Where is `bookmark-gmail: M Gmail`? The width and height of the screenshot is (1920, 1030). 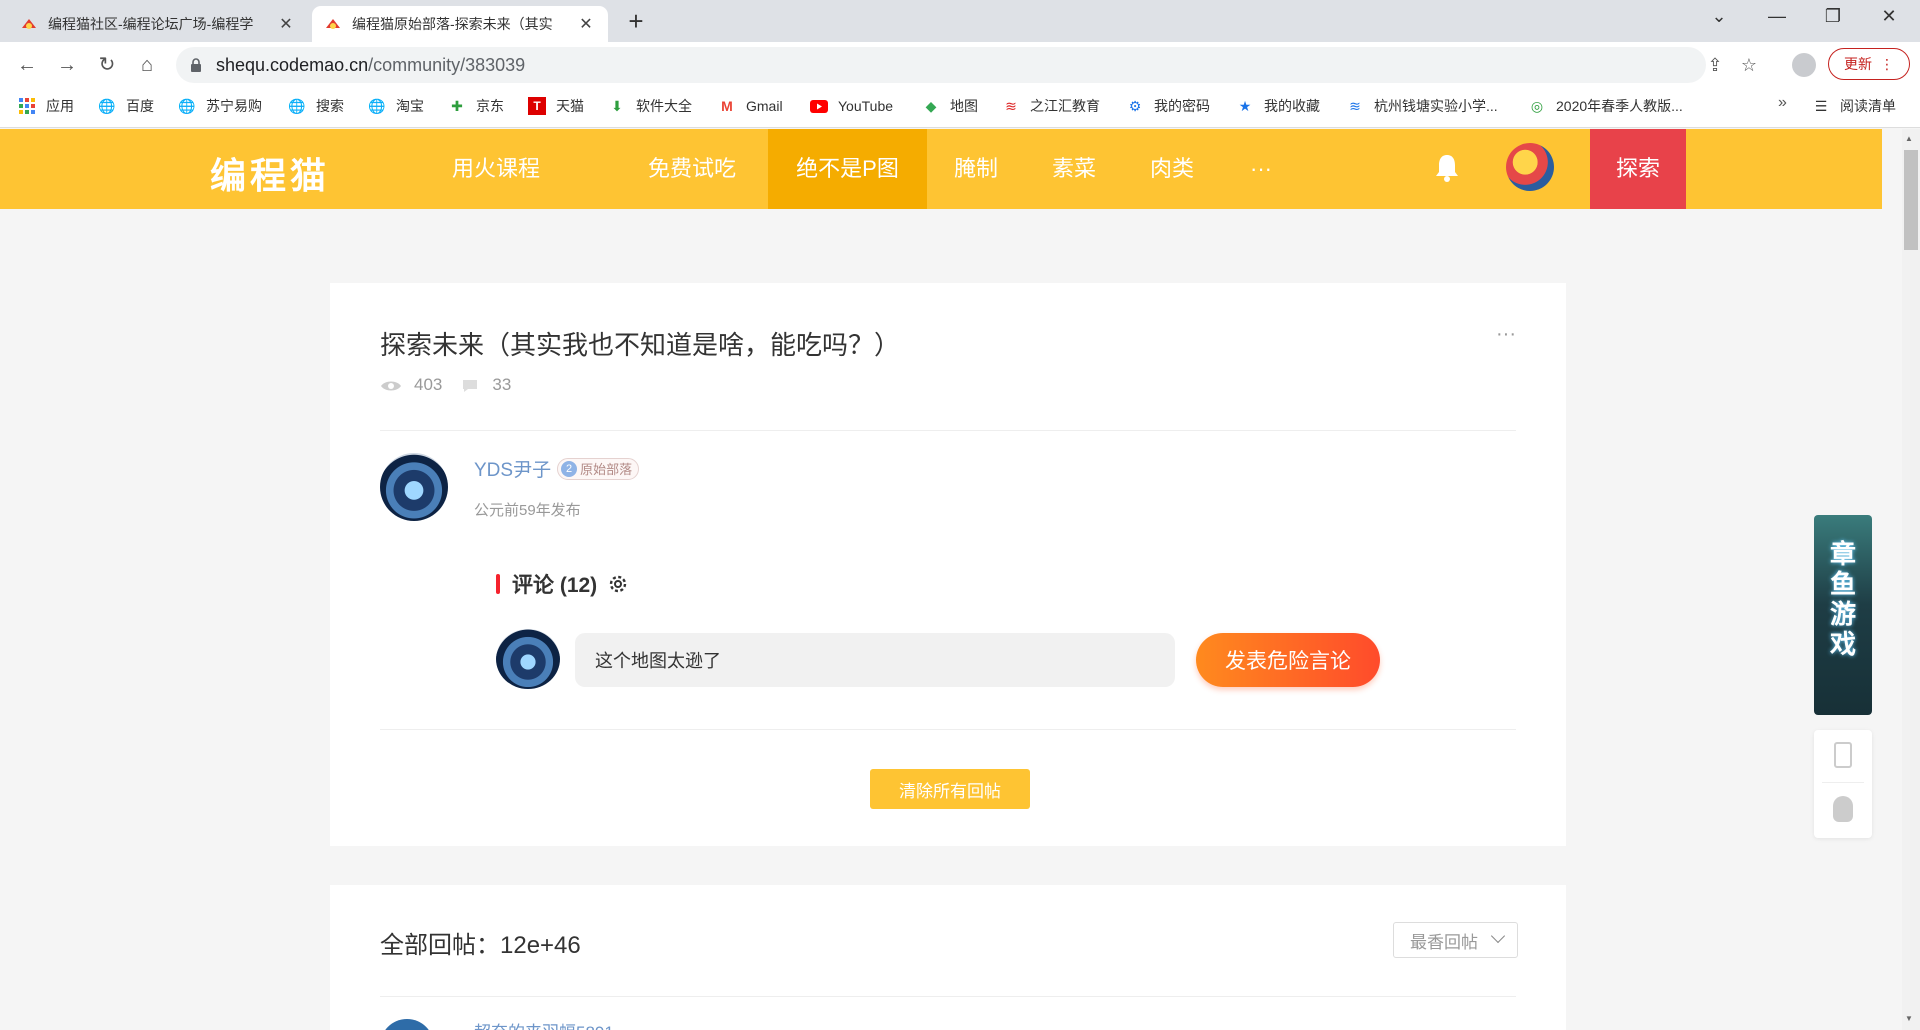
bookmark-gmail: M Gmail is located at coordinates (750, 106).